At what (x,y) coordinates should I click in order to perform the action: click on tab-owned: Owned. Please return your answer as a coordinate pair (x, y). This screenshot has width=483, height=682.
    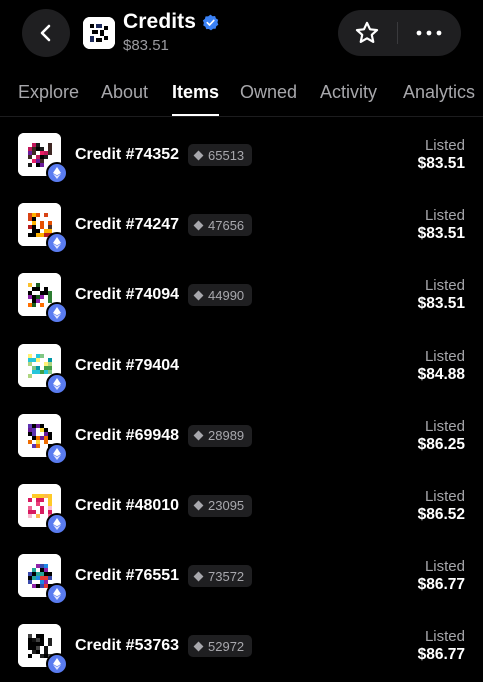
    Looking at the image, I should click on (268, 92).